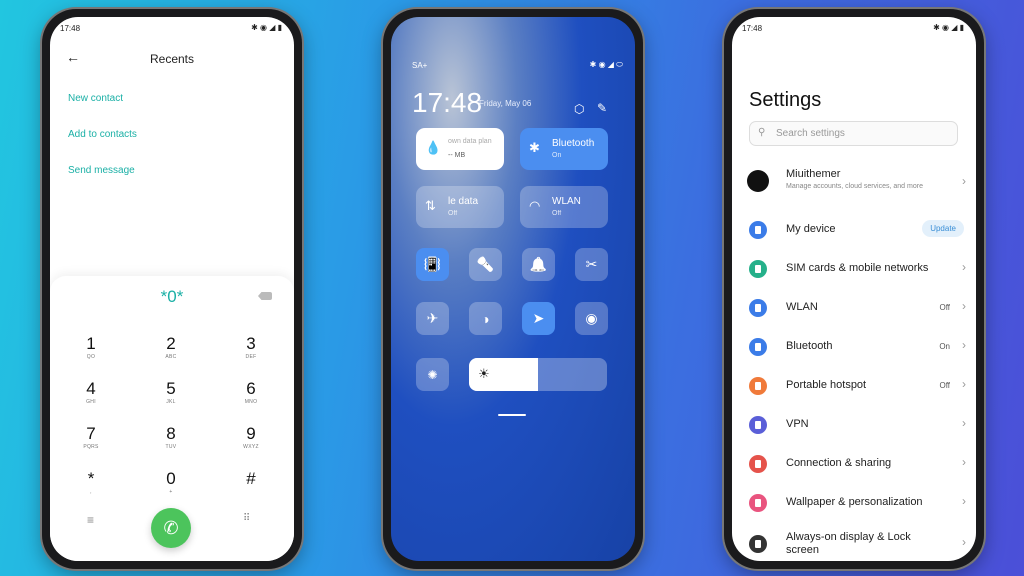  I want to click on bell-toggle: 🔔, so click(538, 264).